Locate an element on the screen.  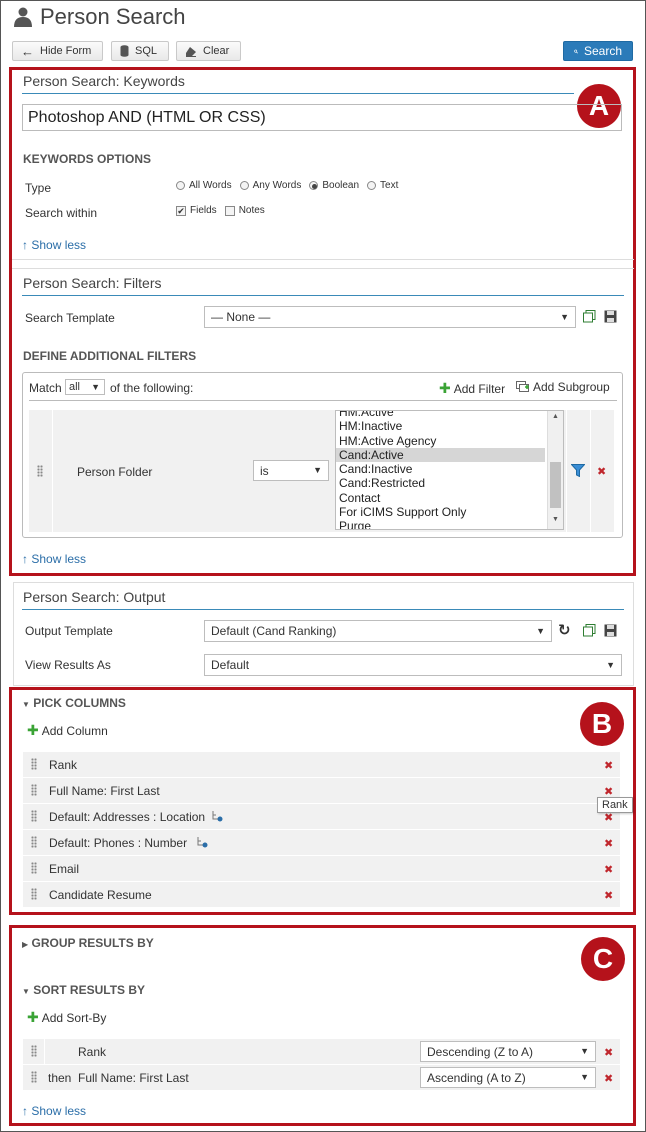
type-option-any-words: Any Words is located at coordinates (270, 185).